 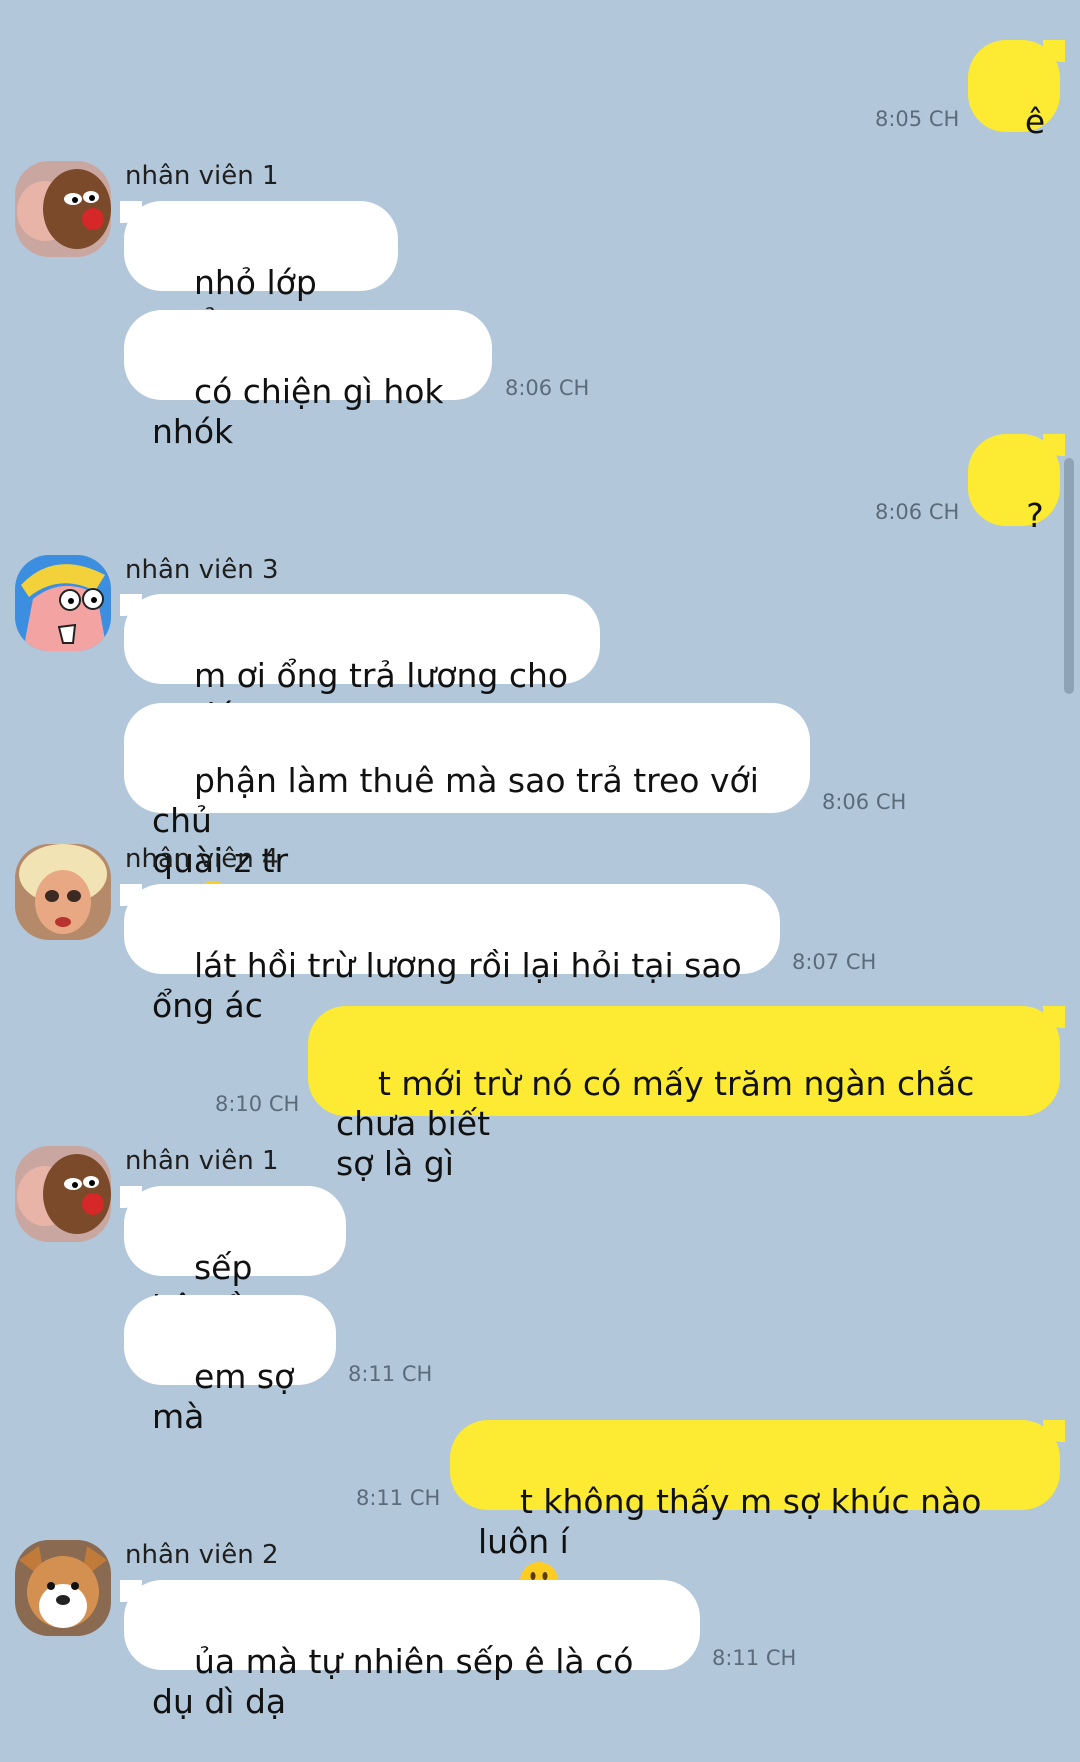 What do you see at coordinates (261, 271) in the screenshot?
I see `message-bubble-incoming: nhỏ lớp trưởng` at bounding box center [261, 271].